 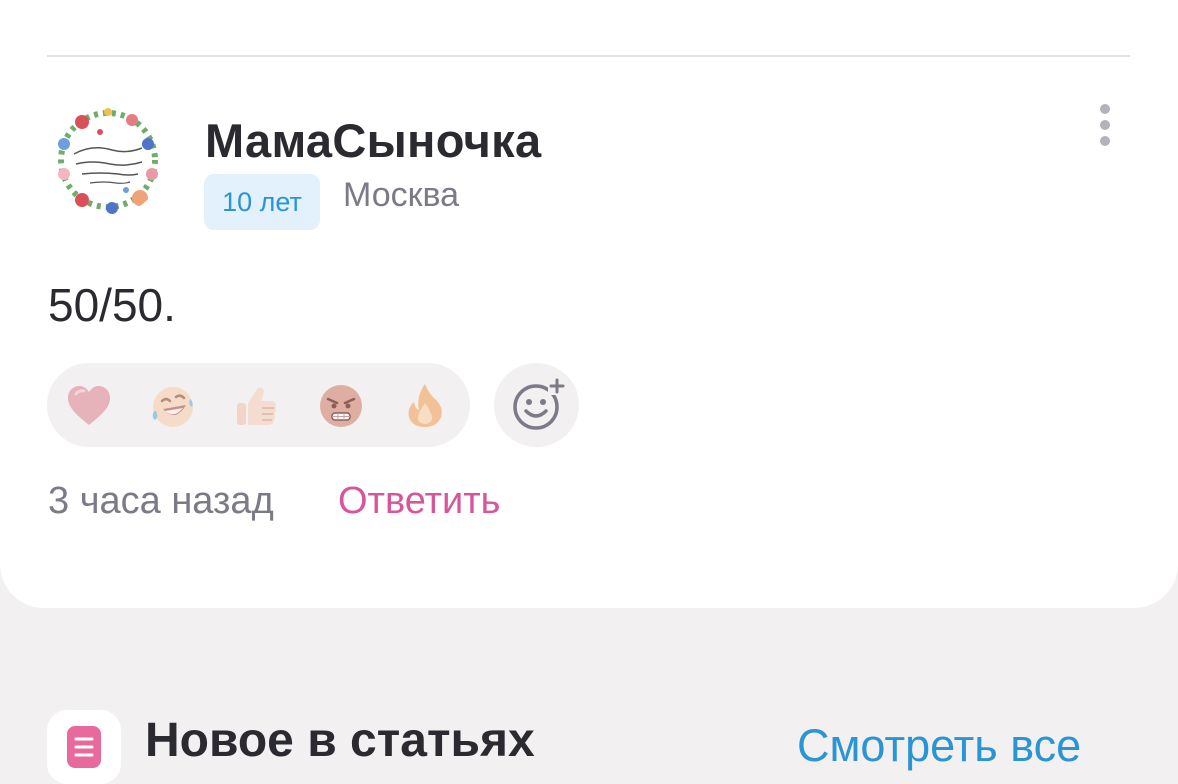 What do you see at coordinates (588, 56) in the screenshot?
I see `divider` at bounding box center [588, 56].